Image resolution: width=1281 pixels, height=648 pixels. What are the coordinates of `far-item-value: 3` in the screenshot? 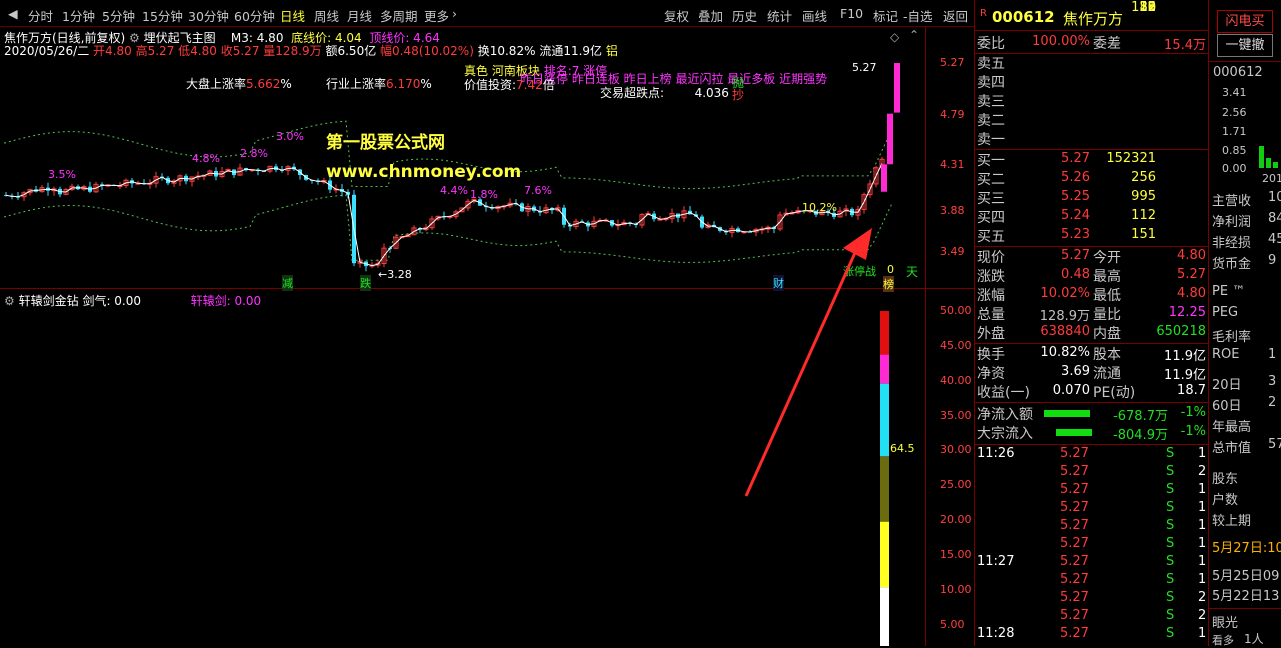 It's located at (1272, 381).